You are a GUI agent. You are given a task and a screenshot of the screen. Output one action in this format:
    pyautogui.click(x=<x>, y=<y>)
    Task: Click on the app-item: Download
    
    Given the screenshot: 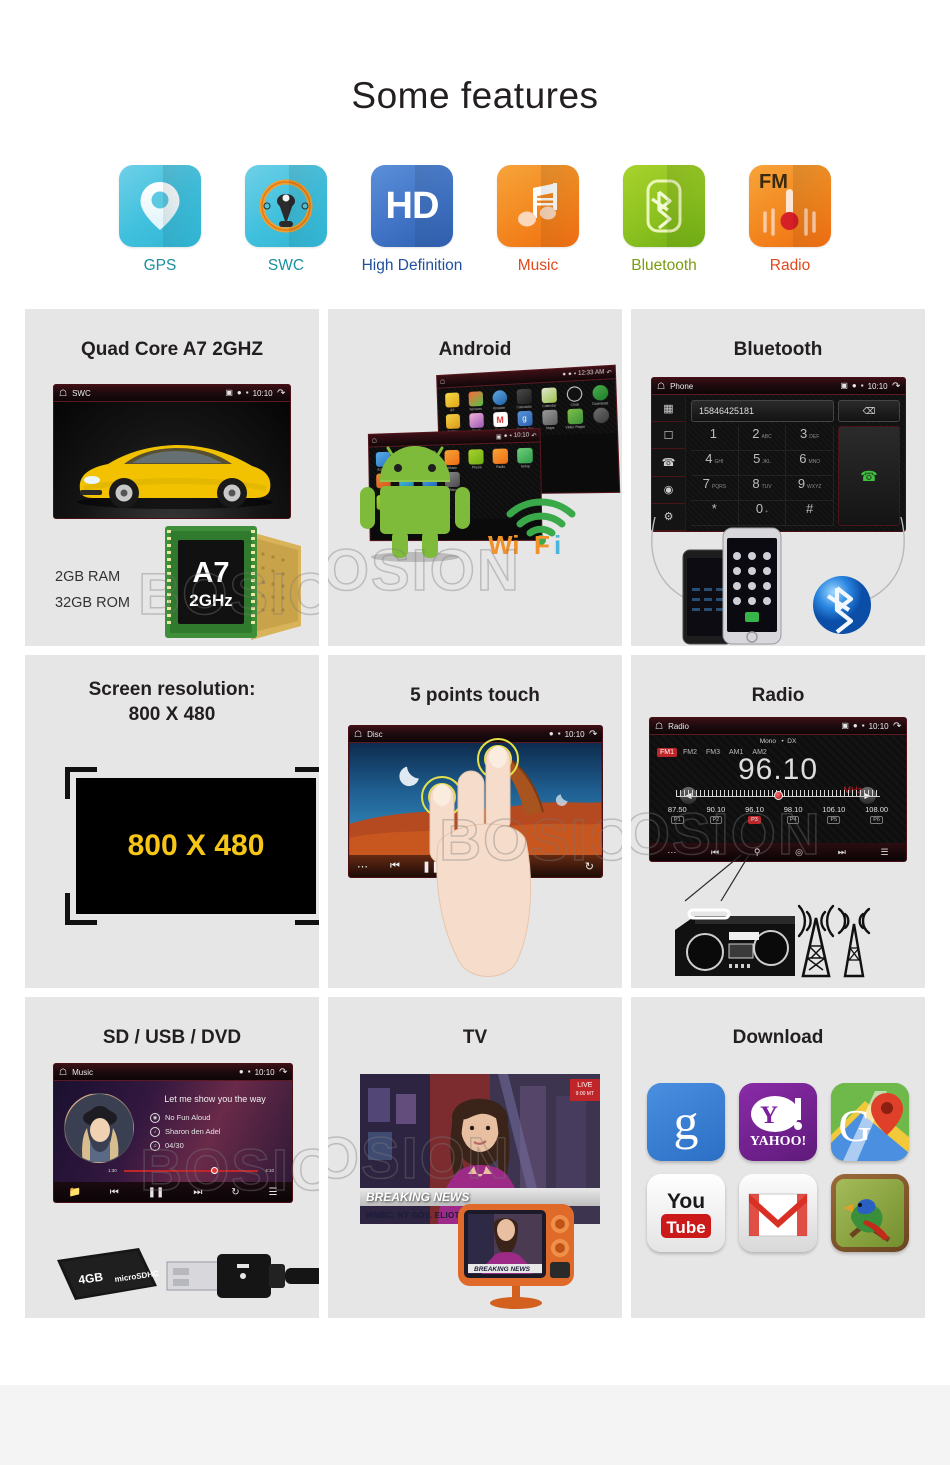 What is the action you would take?
    pyautogui.click(x=600, y=395)
    